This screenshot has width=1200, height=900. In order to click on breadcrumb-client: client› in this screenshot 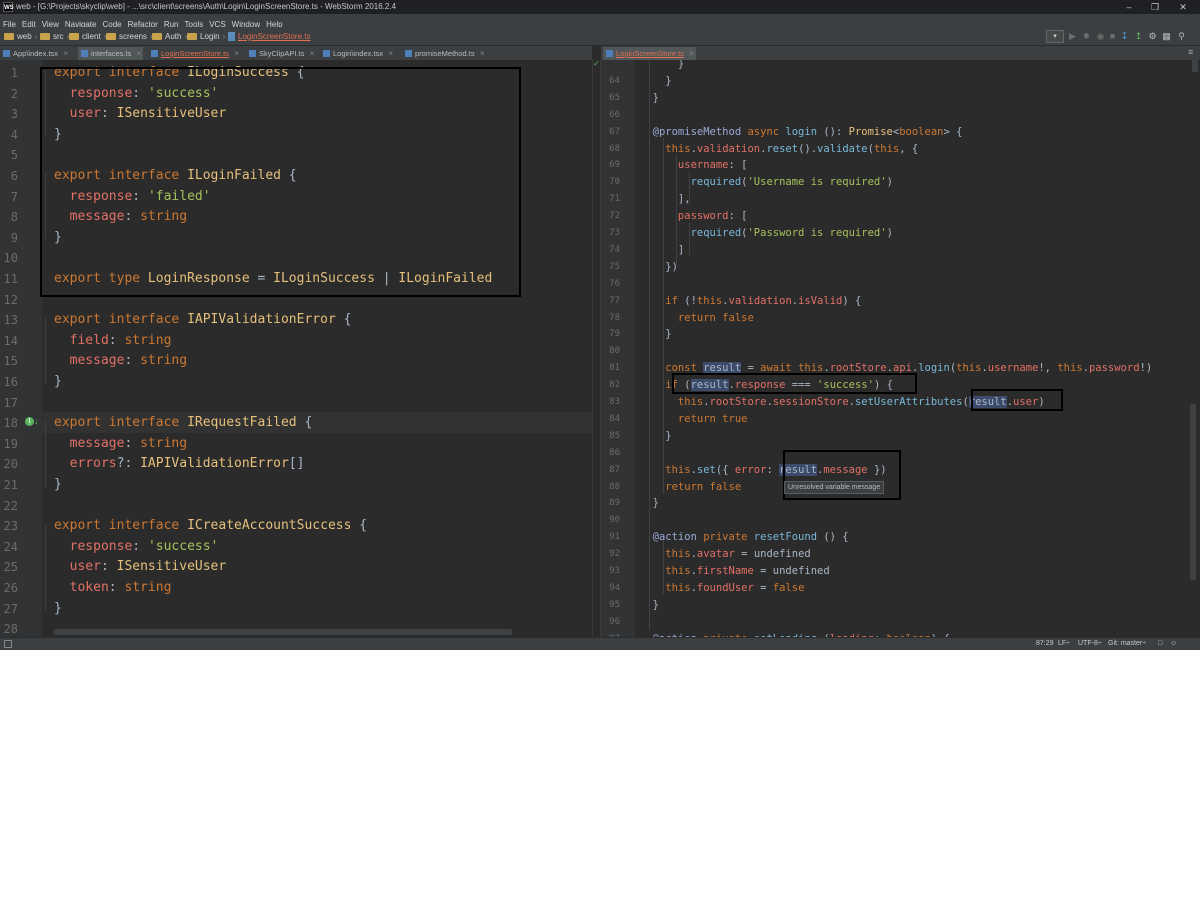, I will do `click(87, 36)`.